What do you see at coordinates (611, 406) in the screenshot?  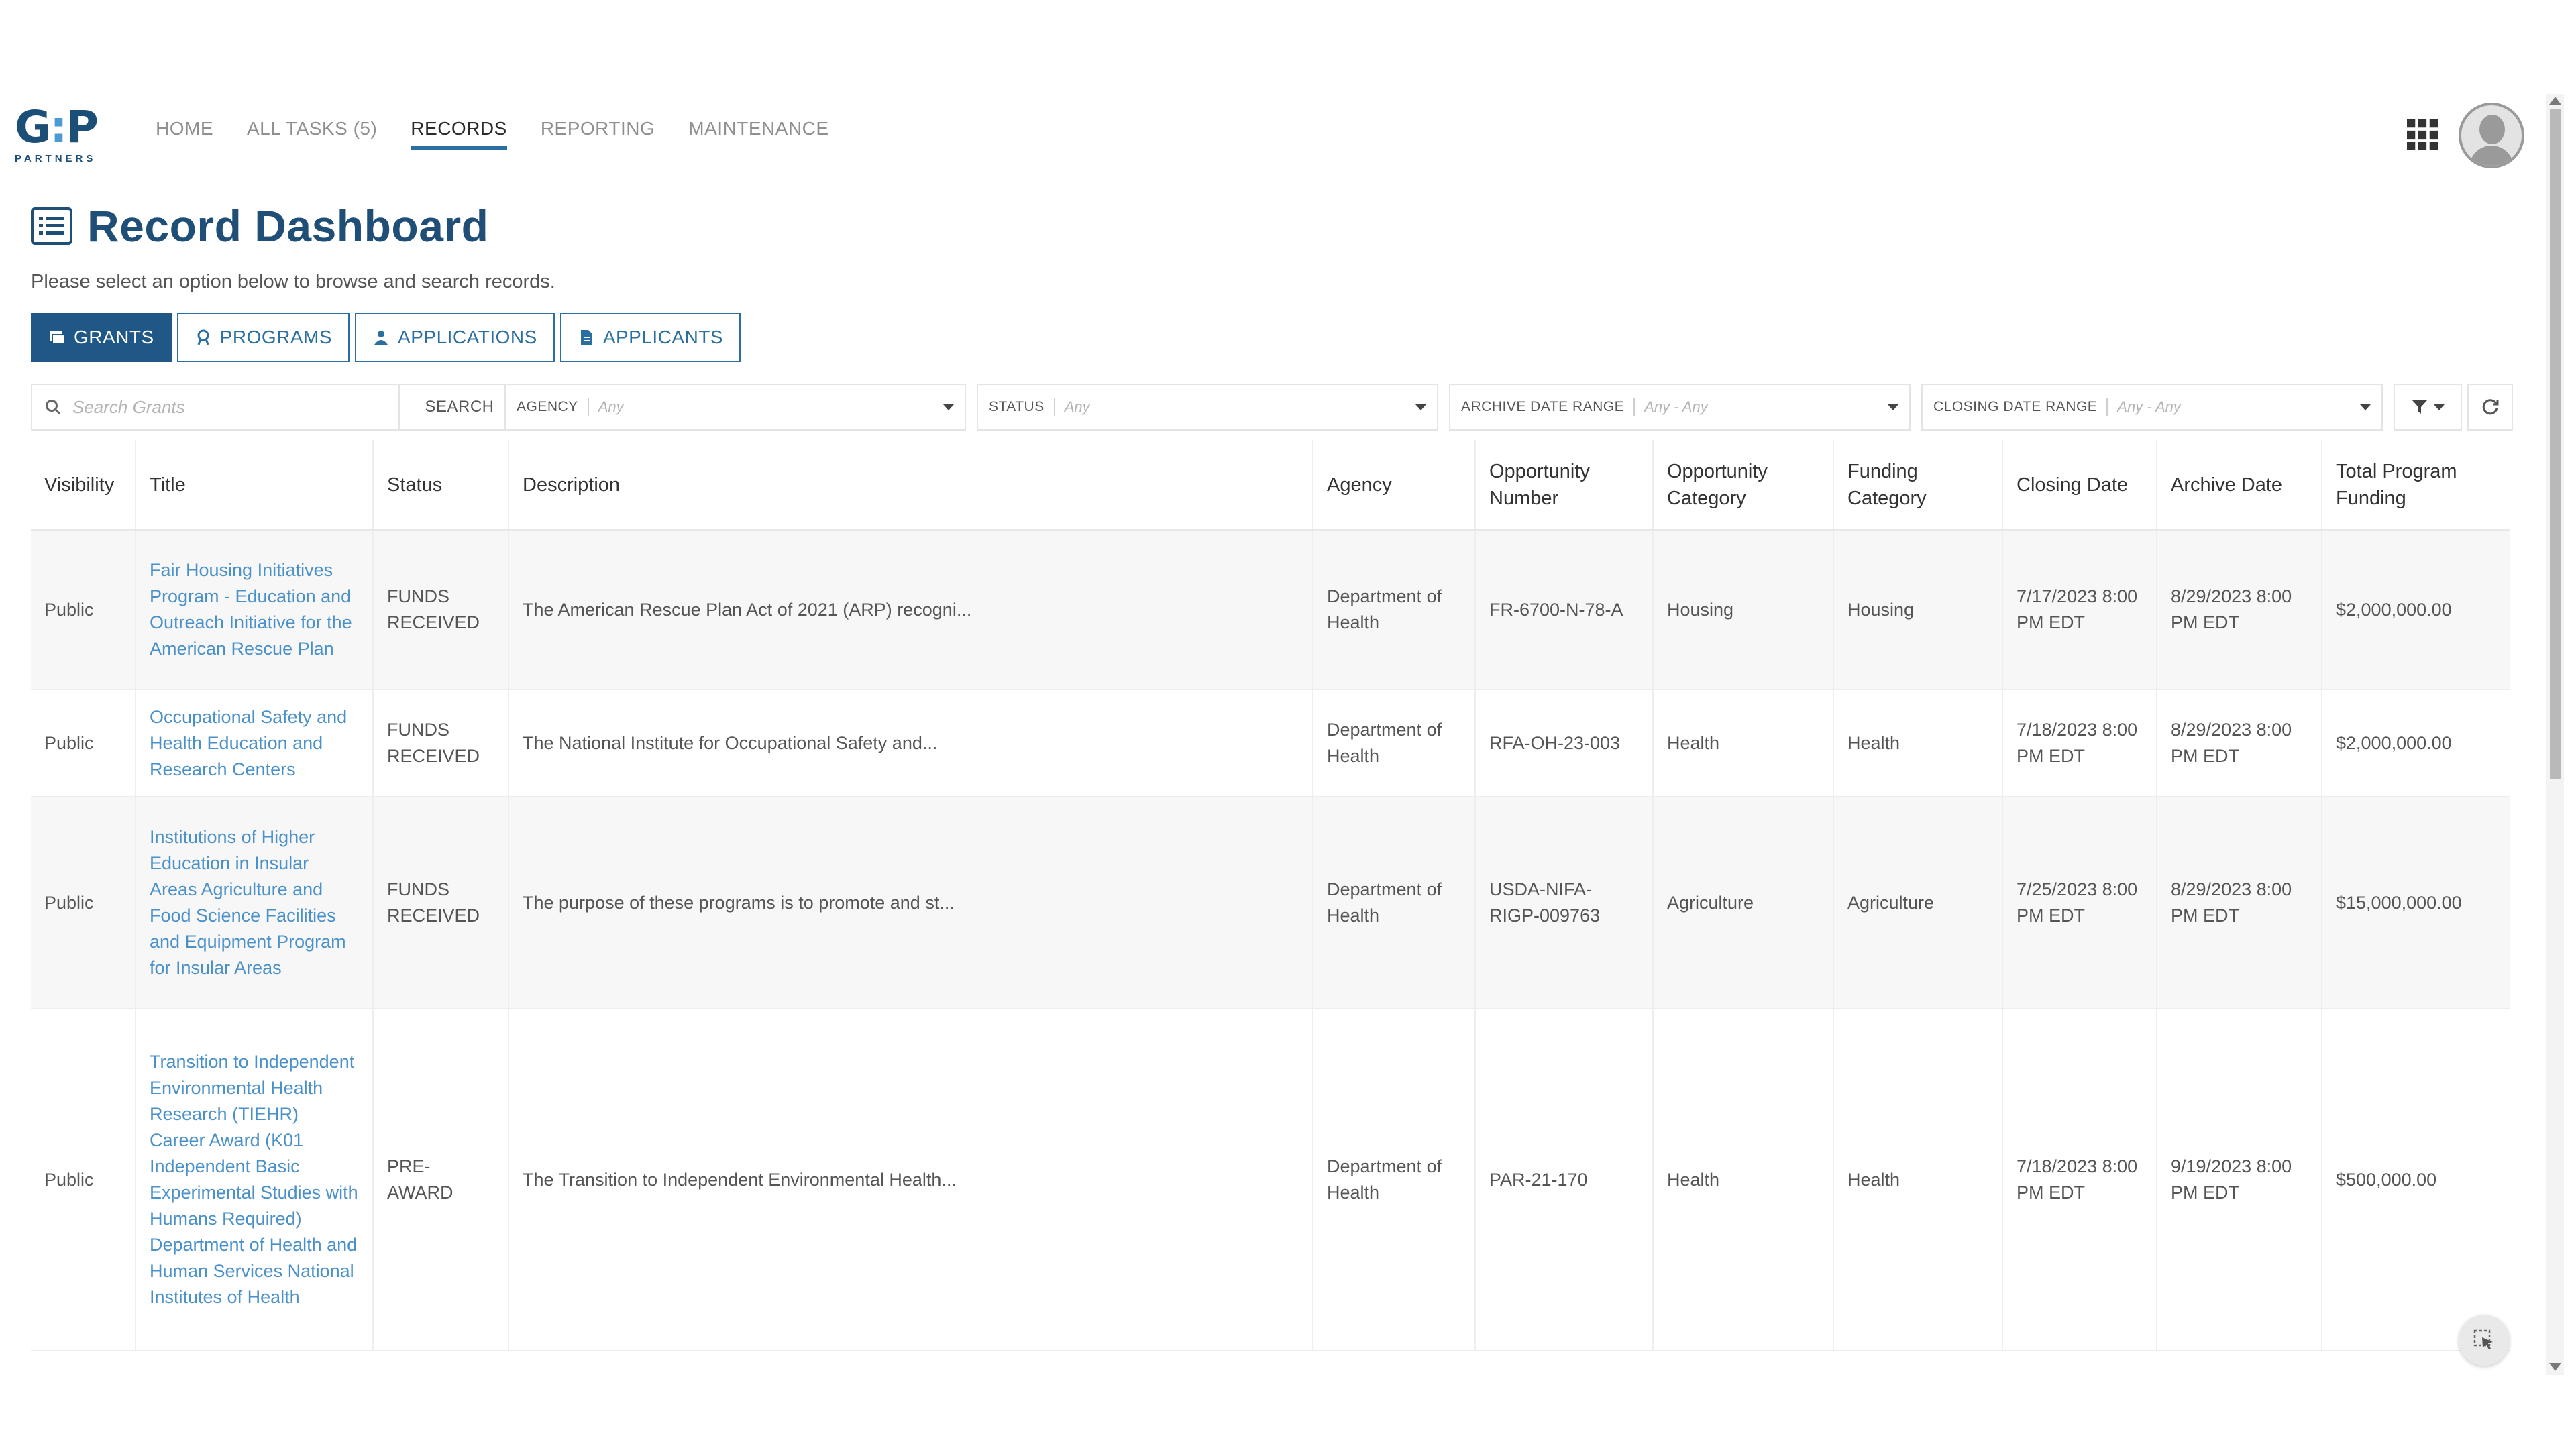 I see `agency-filter-value: Any` at bounding box center [611, 406].